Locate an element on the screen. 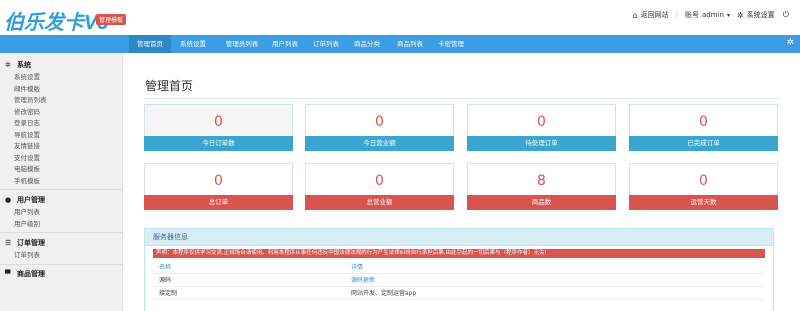  page-title: 管理首页 is located at coordinates (169, 86).